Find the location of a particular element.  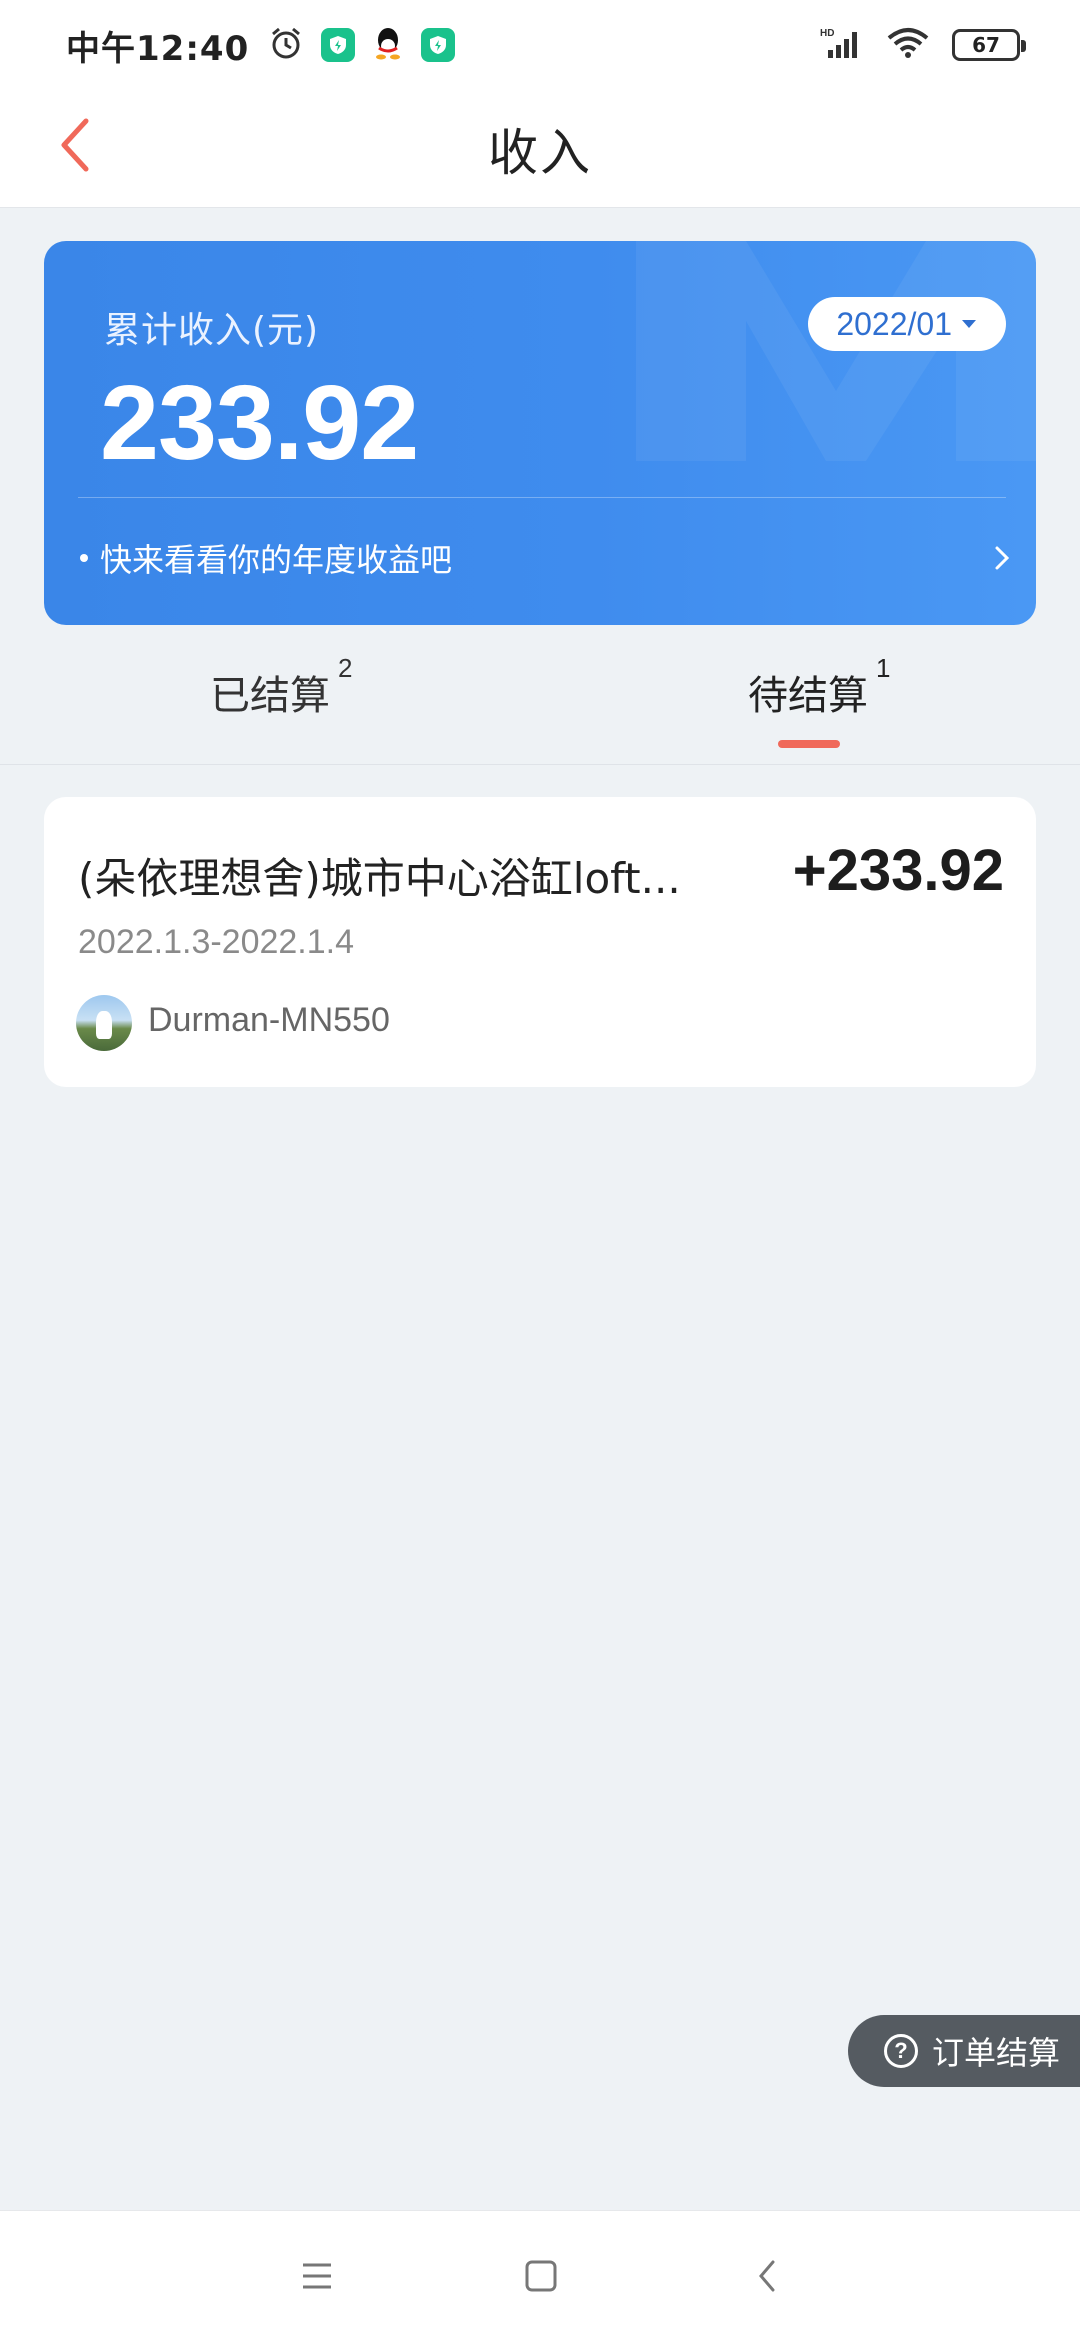

chevron-right-icon is located at coordinates (1002, 558).